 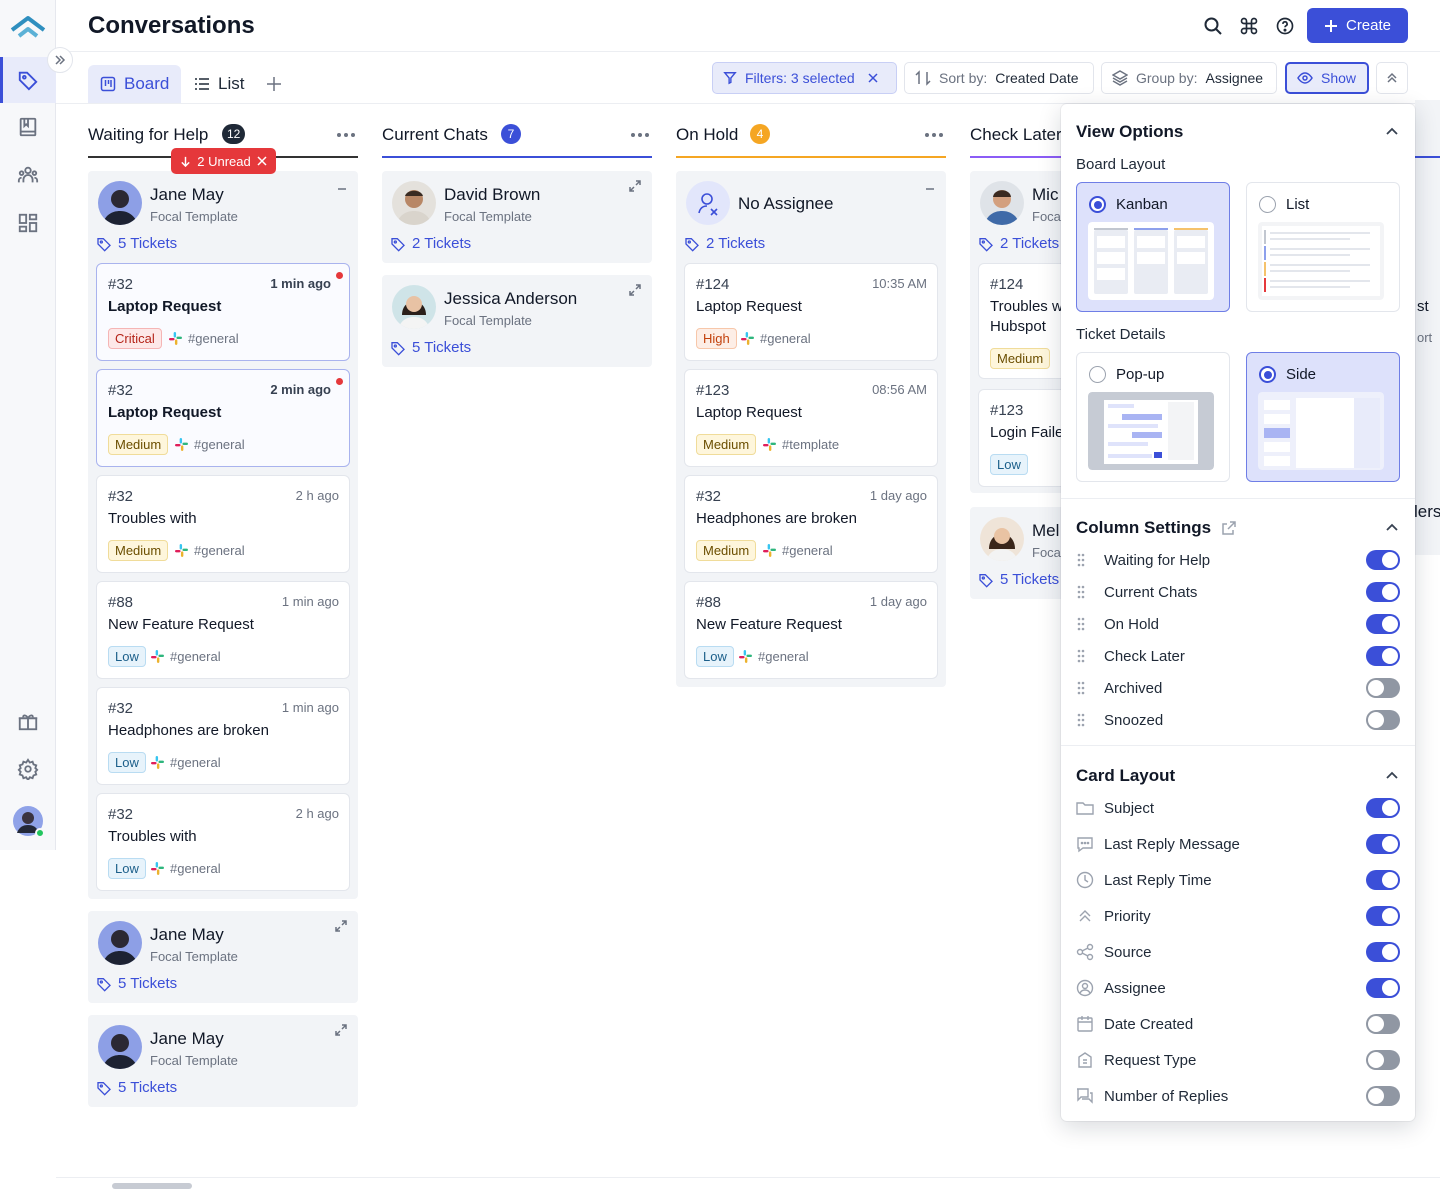 I want to click on card-layout-row: Last Reply Time, so click(x=1238, y=880).